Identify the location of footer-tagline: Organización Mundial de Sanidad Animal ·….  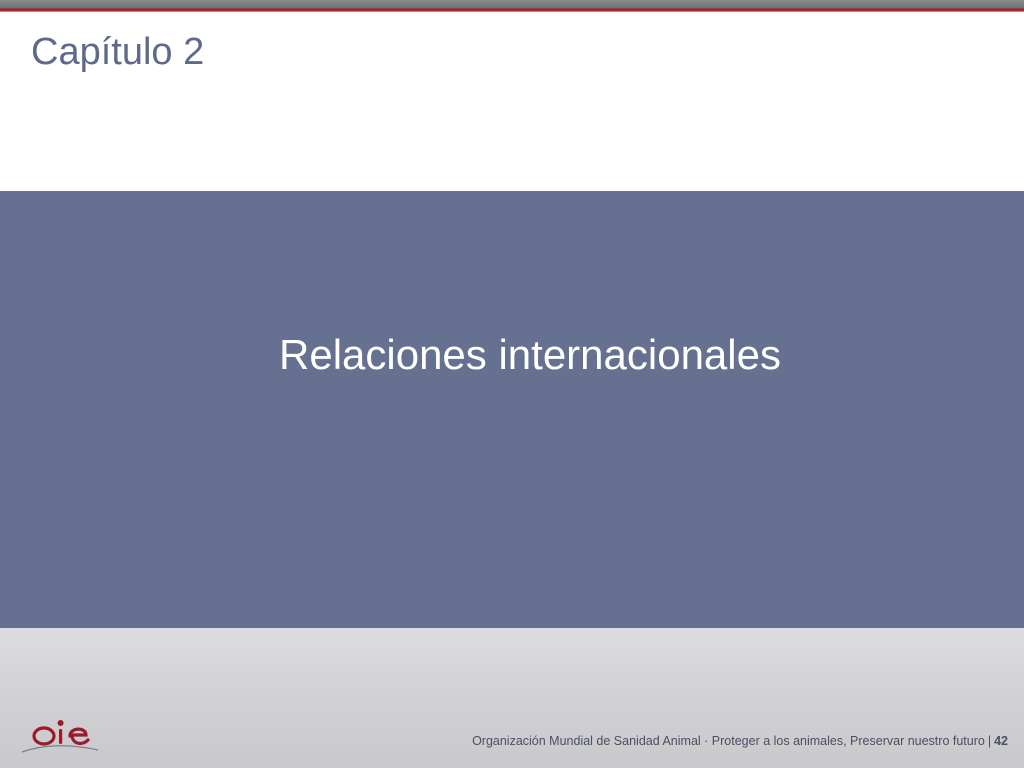
(728, 741).